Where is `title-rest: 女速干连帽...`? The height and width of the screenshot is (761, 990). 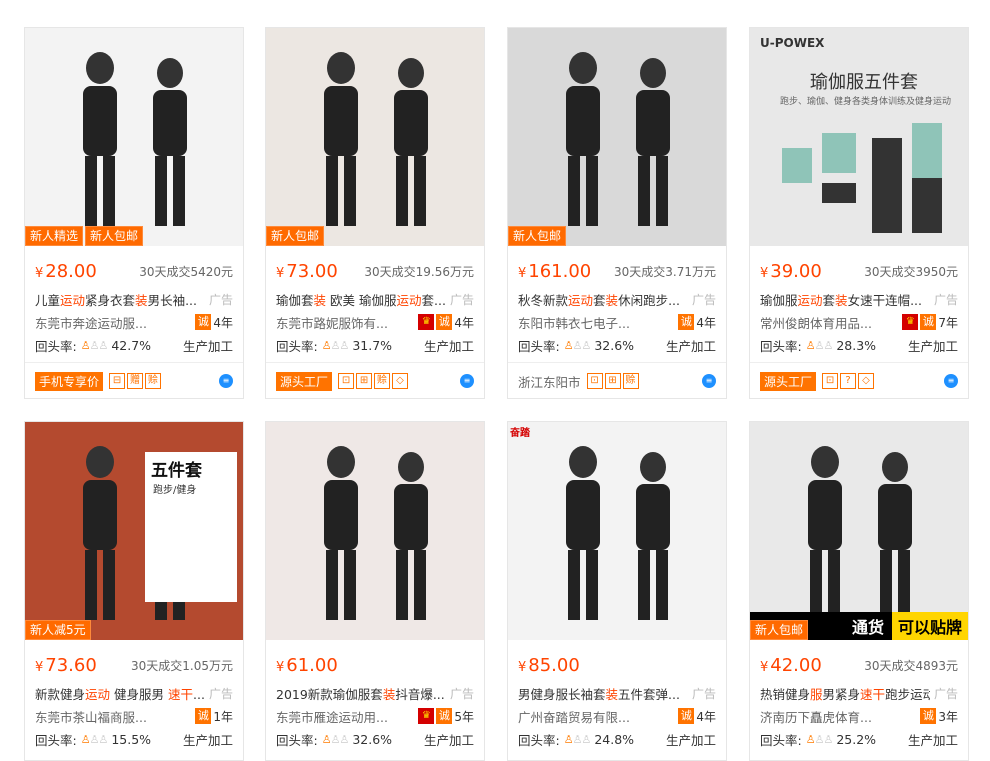
title-rest: 女速干连帽... is located at coordinates (884, 300).